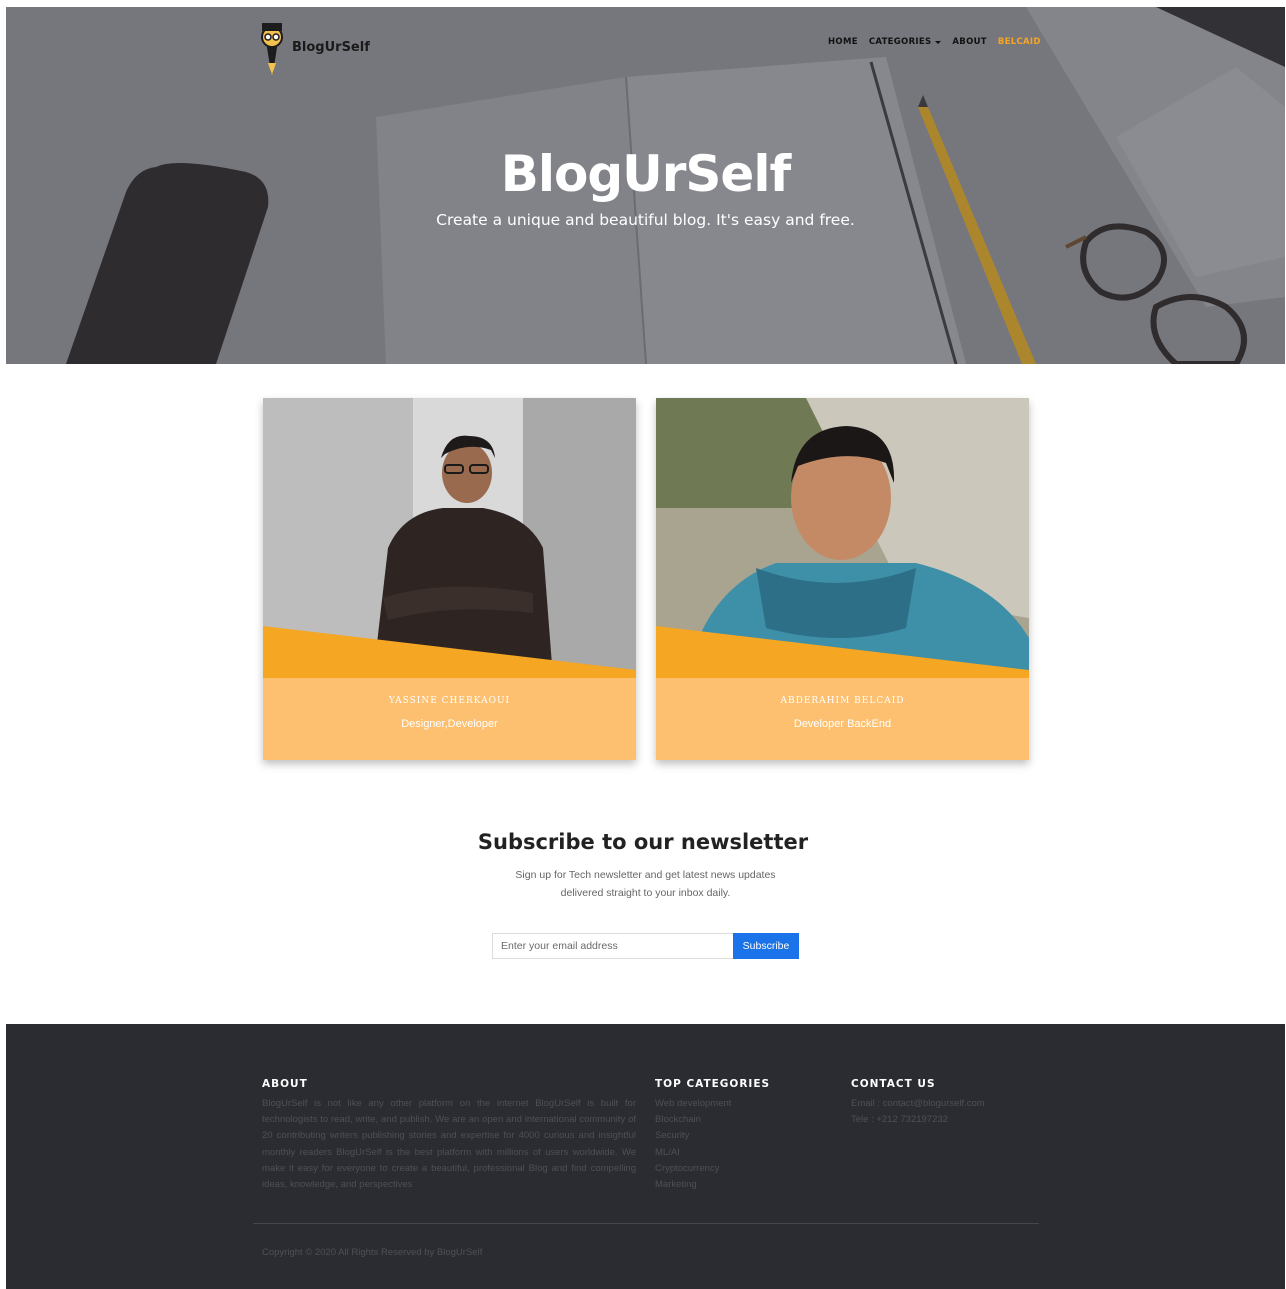  Describe the element at coordinates (331, 47) in the screenshot. I see `brand-name: BlogUrSelf` at that location.